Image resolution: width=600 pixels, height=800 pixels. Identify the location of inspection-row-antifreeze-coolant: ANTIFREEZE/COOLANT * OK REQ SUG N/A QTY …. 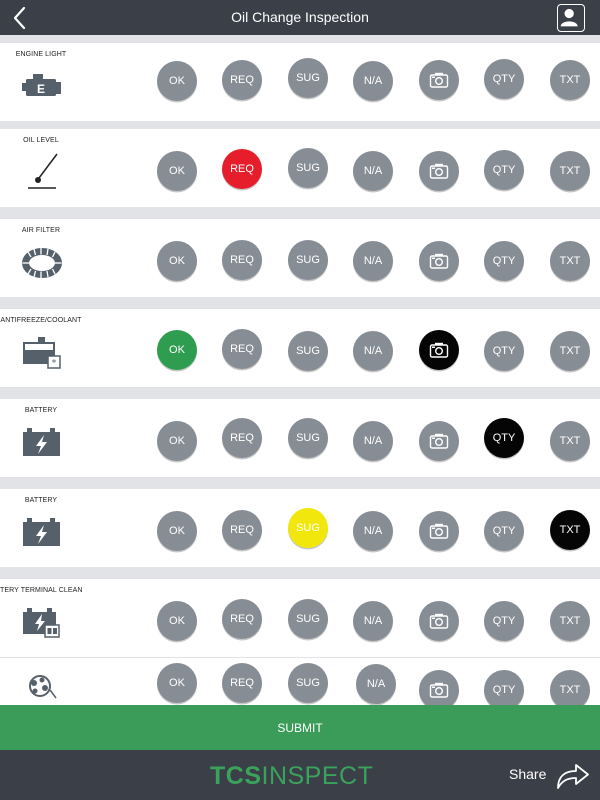
(300, 348).